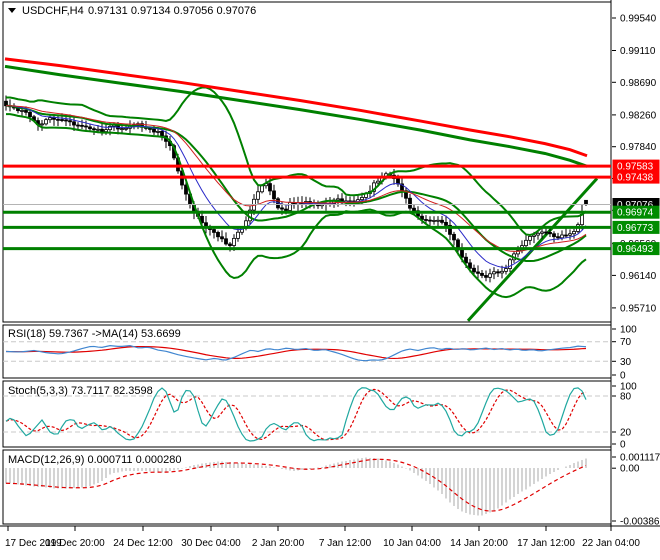 Image resolution: width=660 pixels, height=560 pixels. Describe the element at coordinates (638, 308) in the screenshot. I see `price-tick-label: 0.95710` at that location.